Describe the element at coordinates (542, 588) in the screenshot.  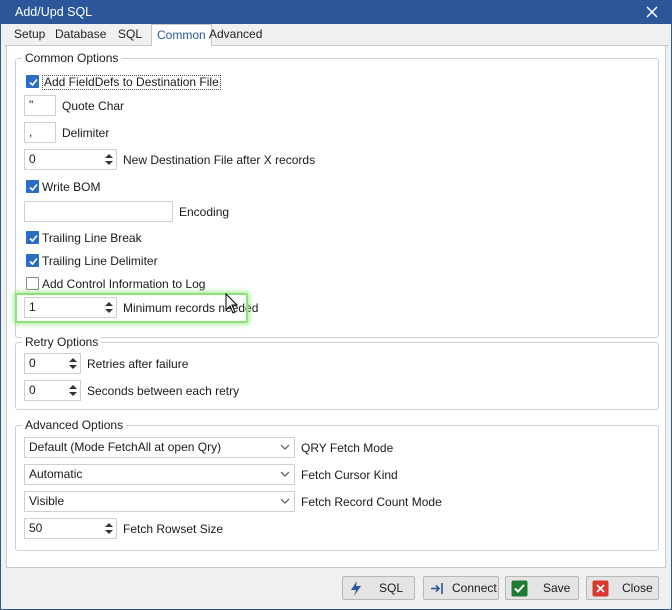
I see `save-button: Save` at that location.